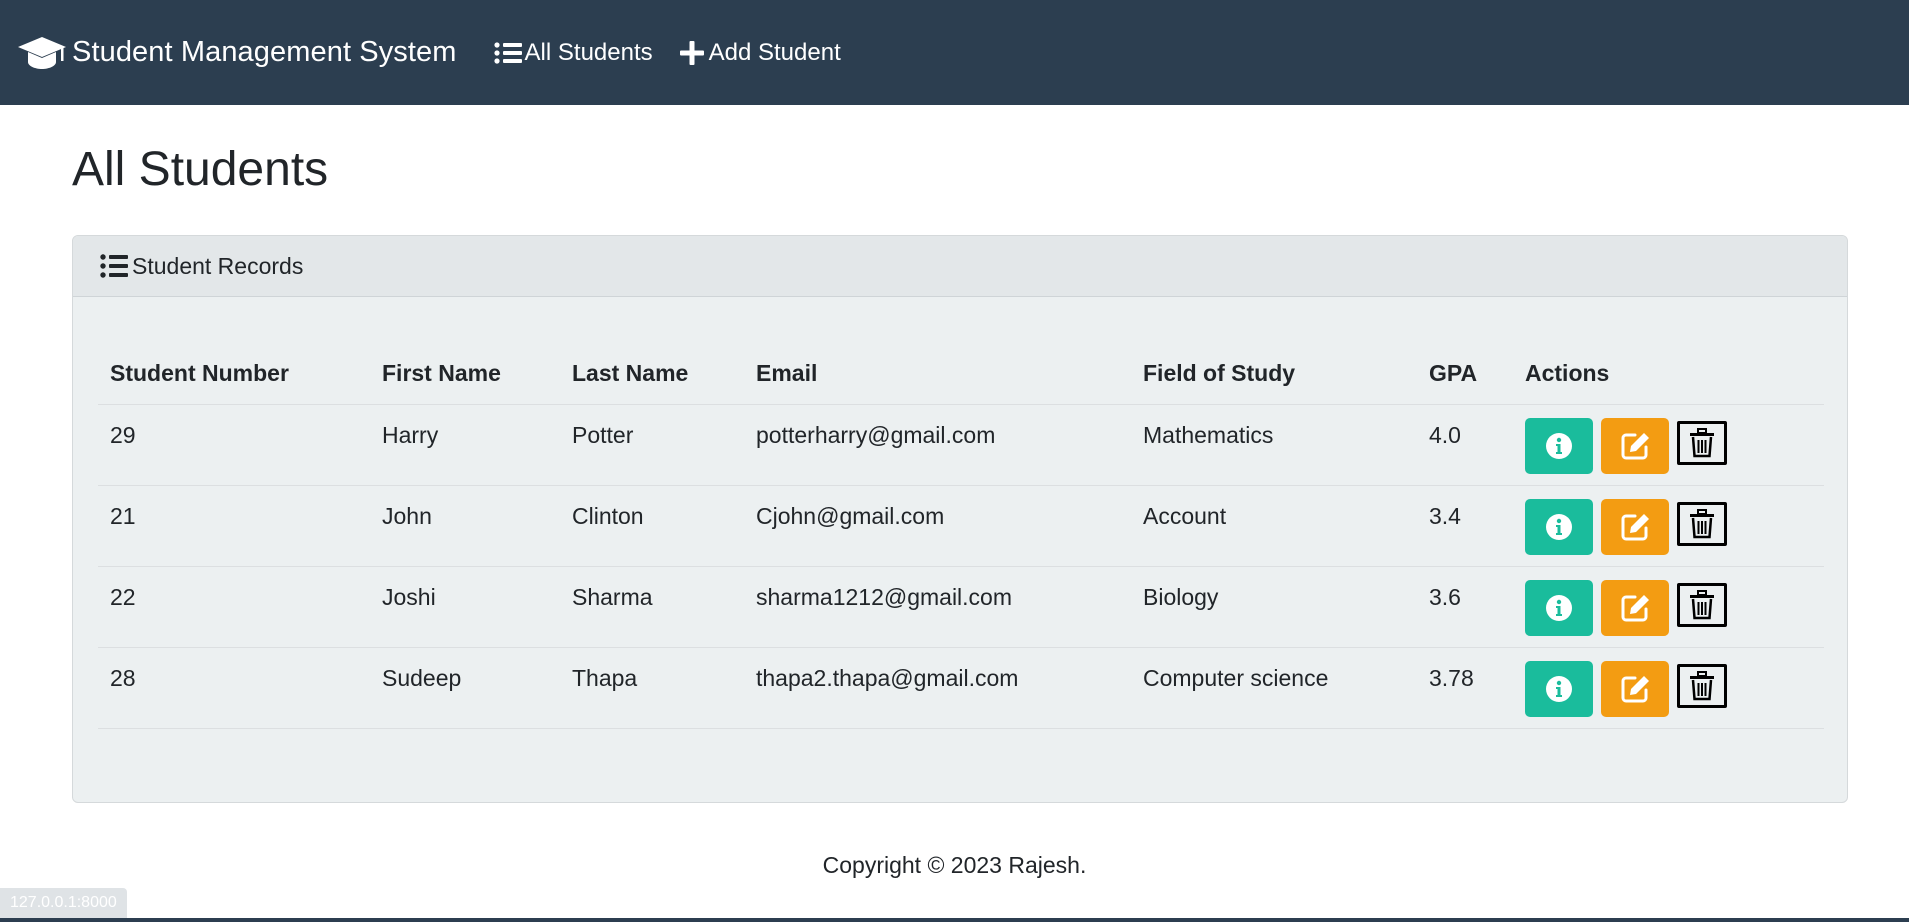 The image size is (1909, 922). Describe the element at coordinates (234, 526) in the screenshot. I see `student-number: 21` at that location.